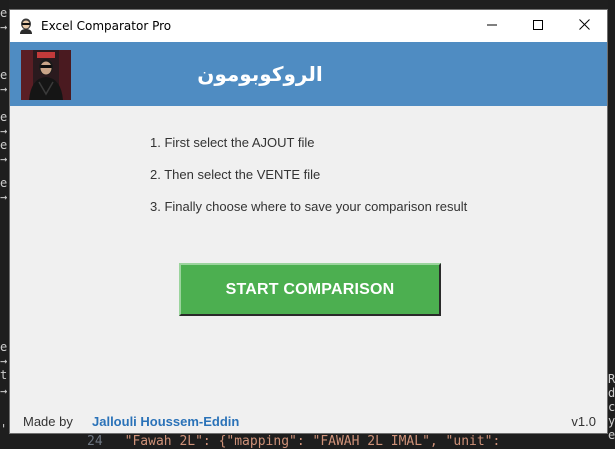  I want to click on background-code-fragment: ', so click(4, 429).